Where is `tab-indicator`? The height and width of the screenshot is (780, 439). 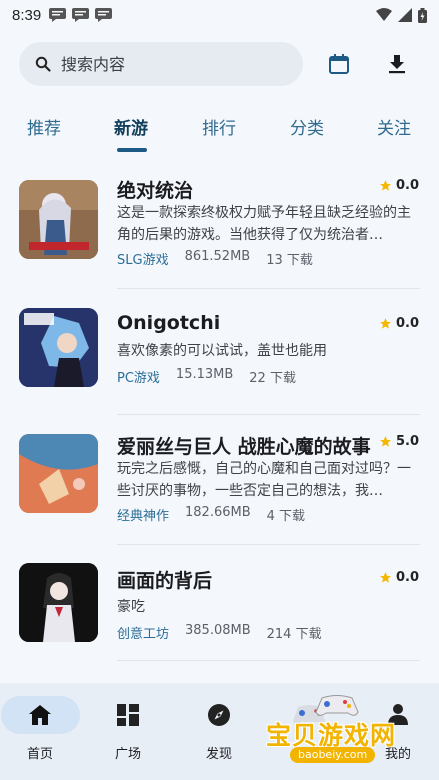 tab-indicator is located at coordinates (132, 150).